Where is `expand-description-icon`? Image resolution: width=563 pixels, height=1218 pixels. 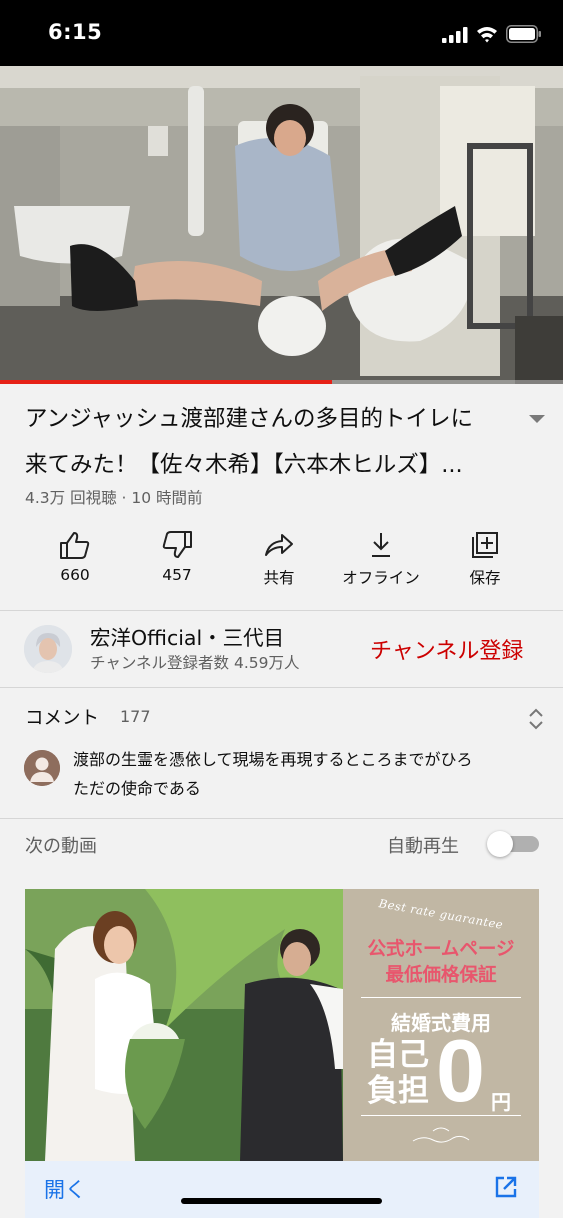 expand-description-icon is located at coordinates (537, 419).